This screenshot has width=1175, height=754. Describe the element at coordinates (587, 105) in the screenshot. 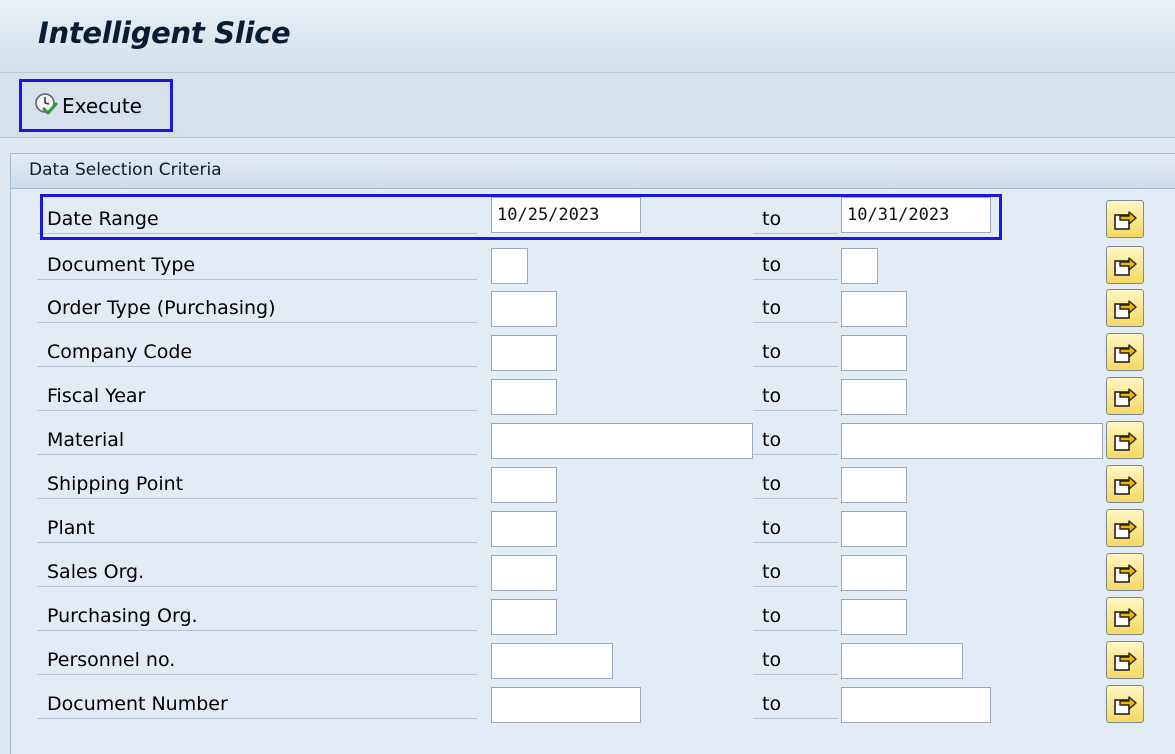

I see `toolbar: Execute` at that location.